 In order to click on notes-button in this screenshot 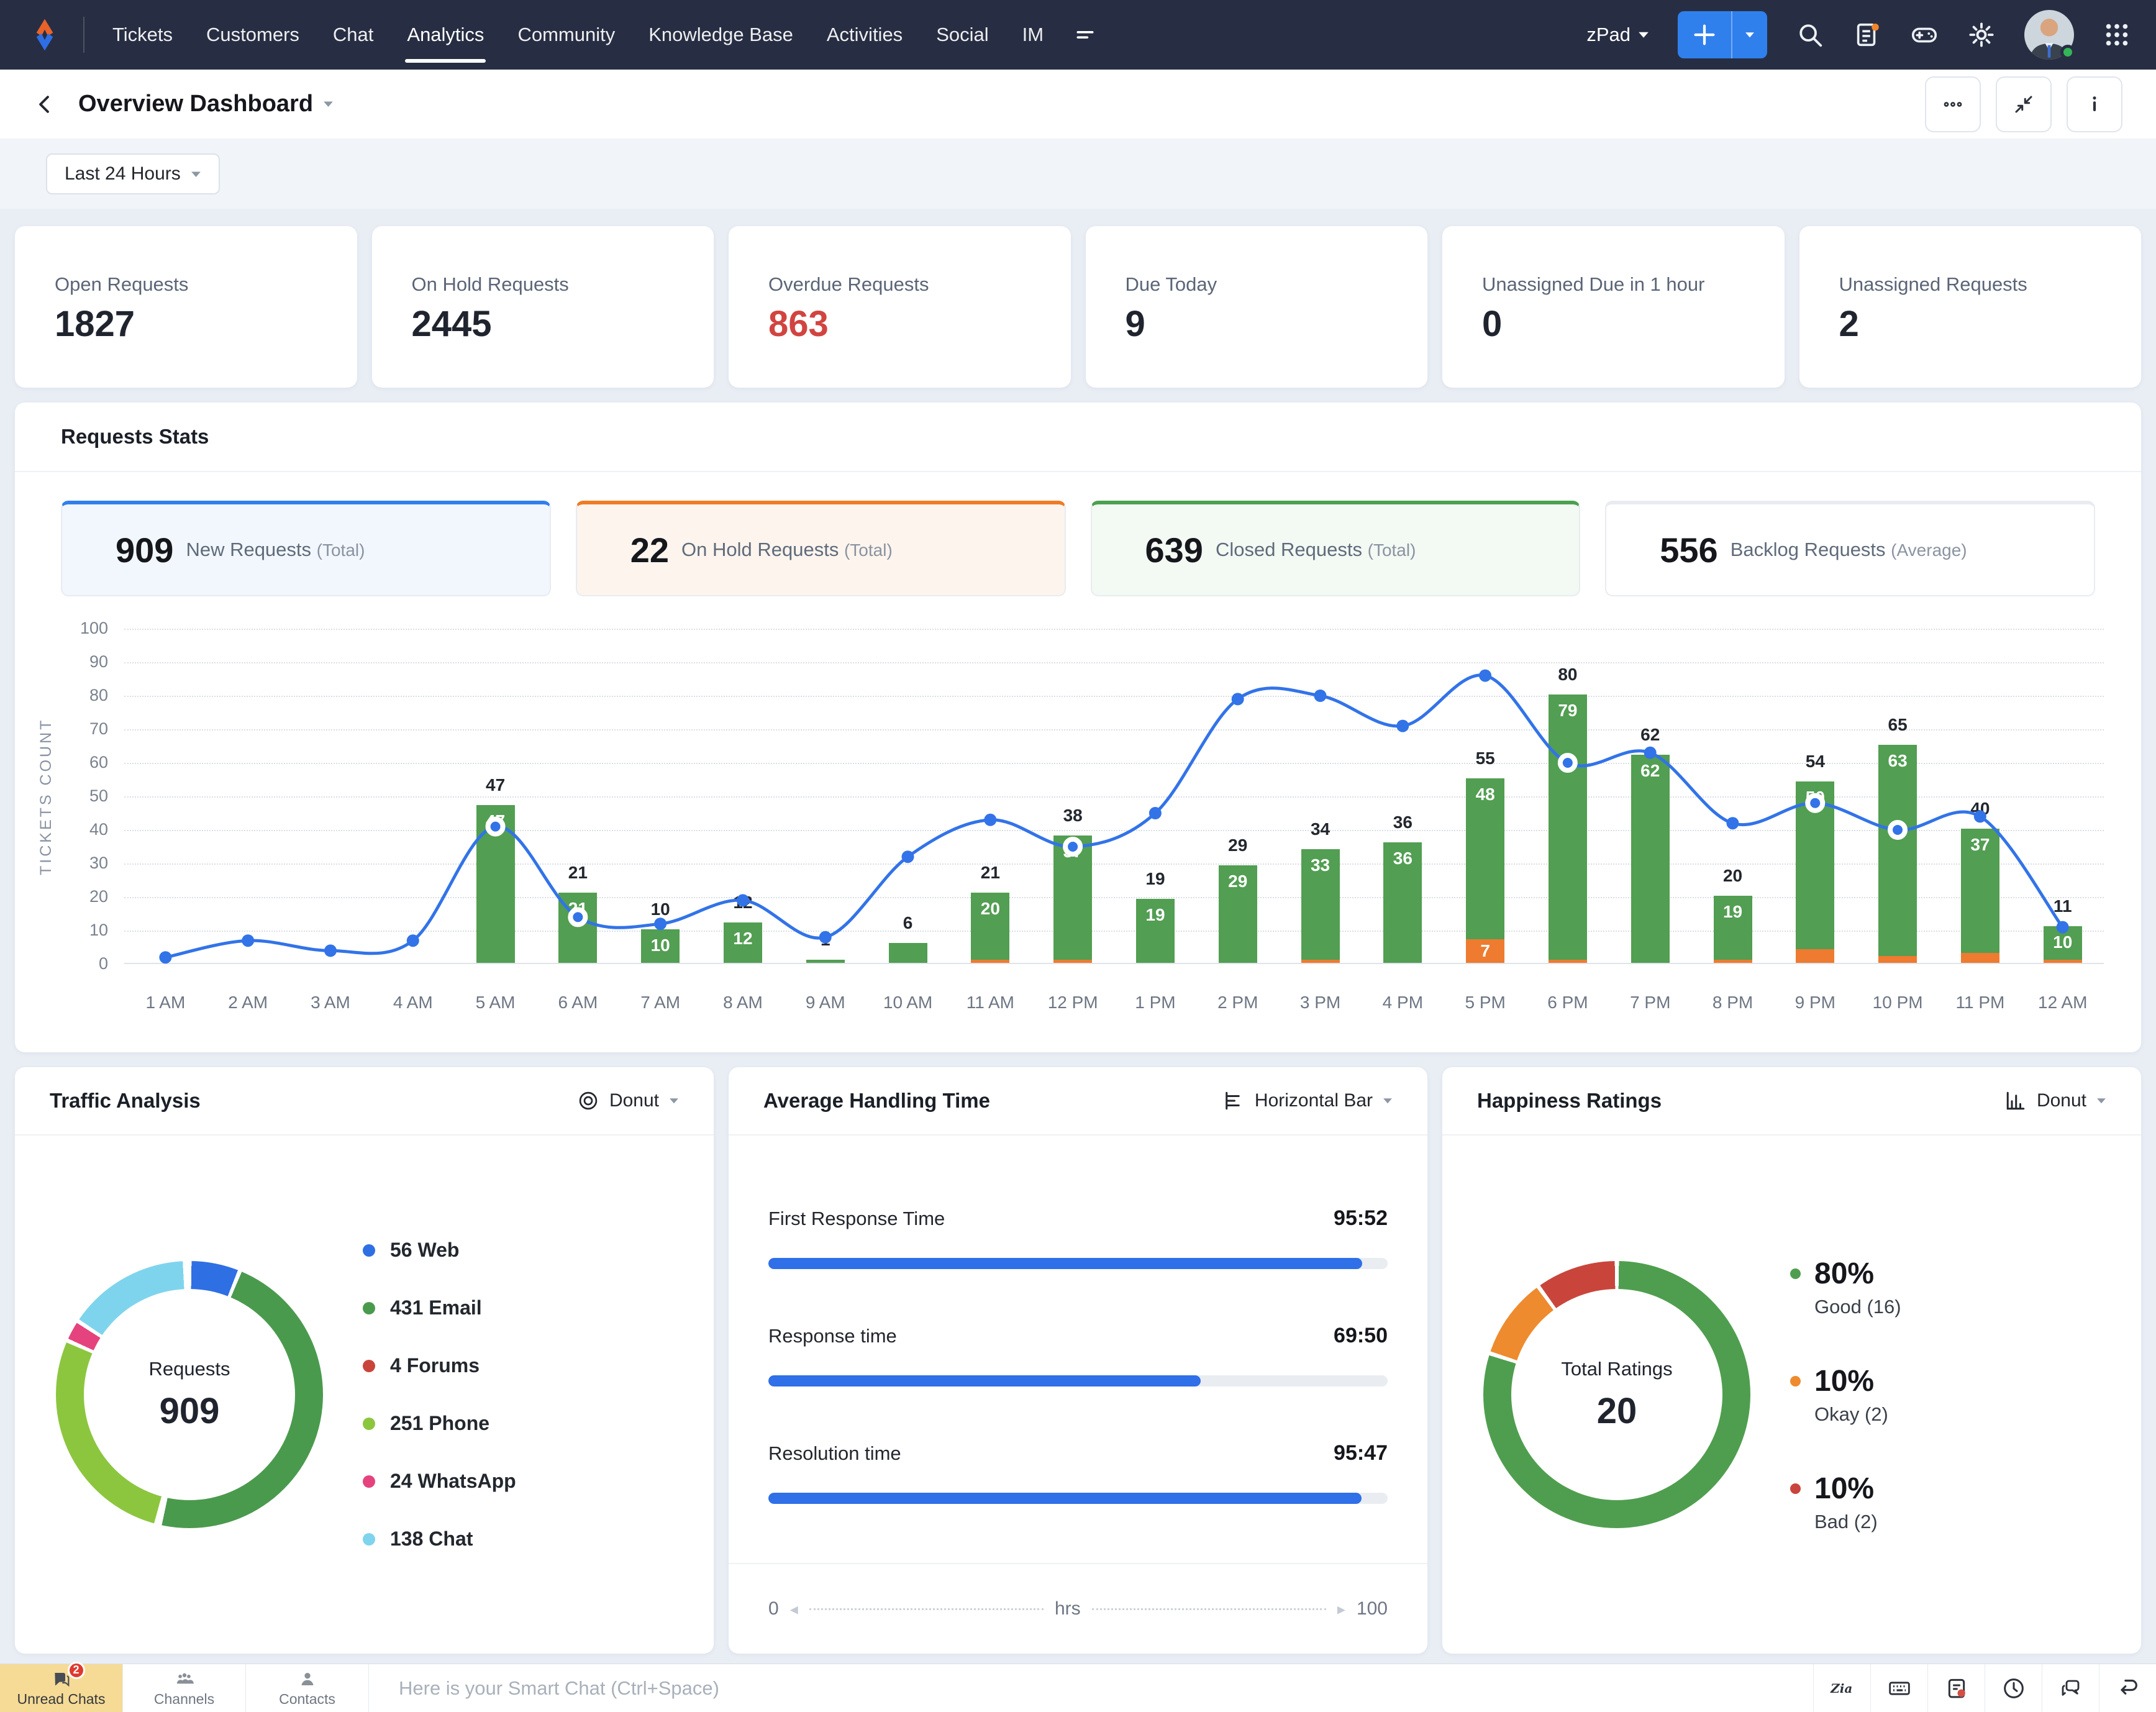, I will do `click(1956, 1688)`.